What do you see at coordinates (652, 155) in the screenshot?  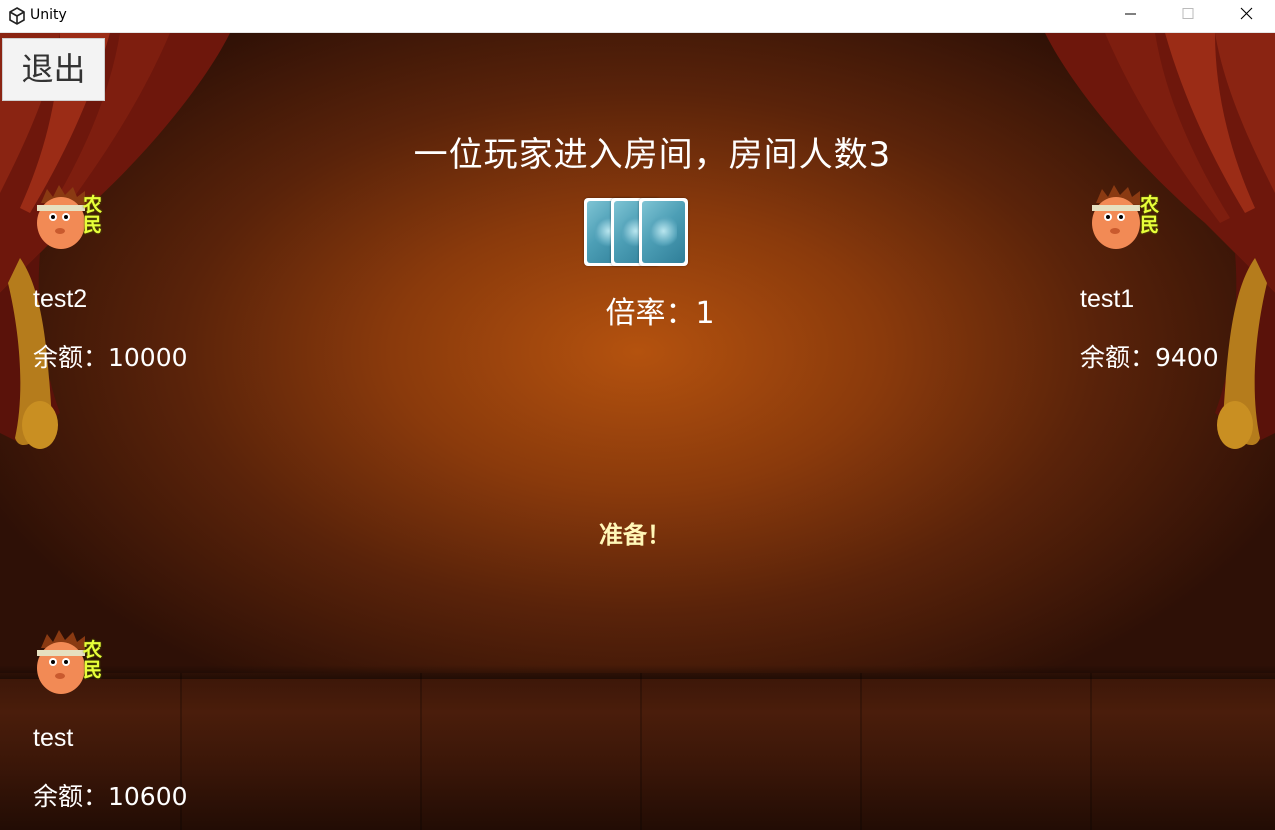 I see `room-status-message: 一位玩家进入房间，房间人数3` at bounding box center [652, 155].